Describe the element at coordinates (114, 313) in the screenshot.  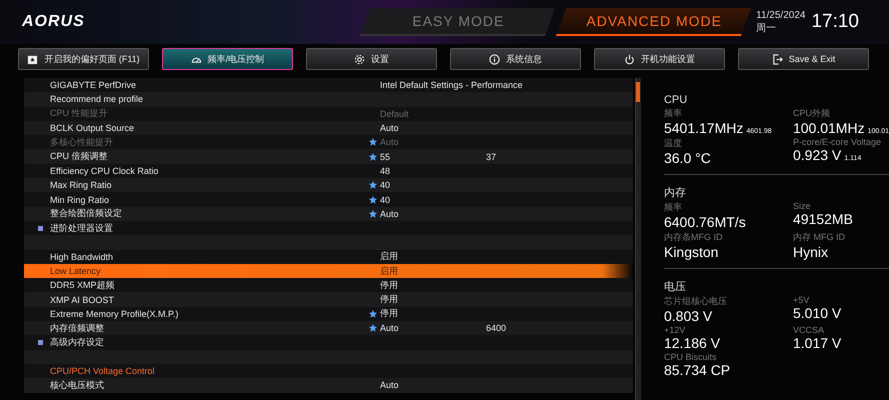
I see `setting-label: Extreme Memory Profile(X.M.P.)` at that location.